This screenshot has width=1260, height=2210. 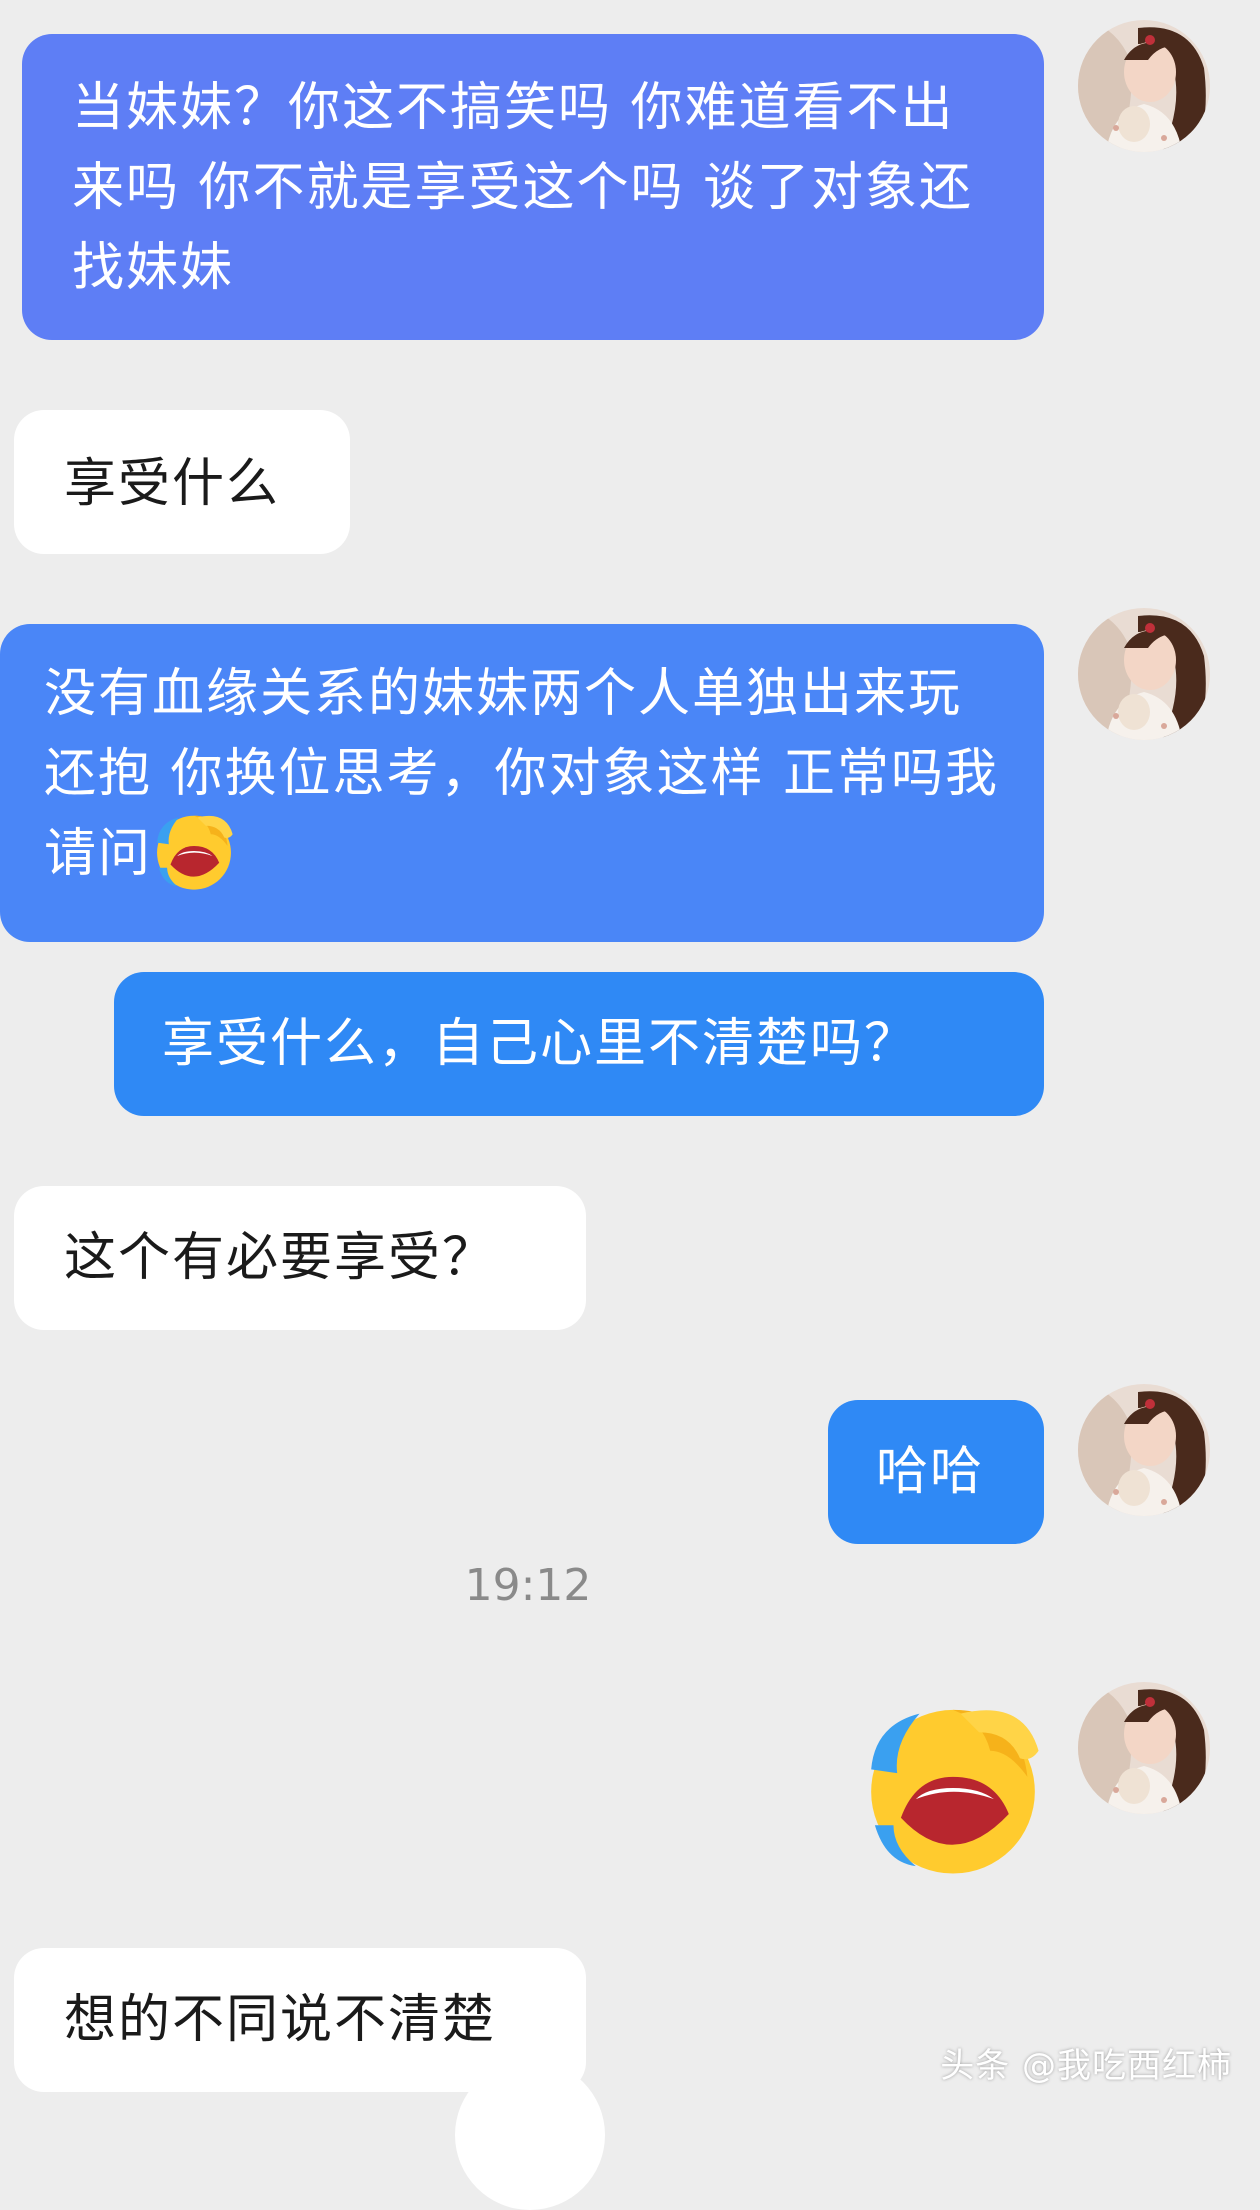 What do you see at coordinates (522, 783) in the screenshot?
I see `message-bubble-outgoing: 没有血缘关系的妹妹两个人单独出来玩还抱 你换位思考，你对象这样 正常吗我请问` at bounding box center [522, 783].